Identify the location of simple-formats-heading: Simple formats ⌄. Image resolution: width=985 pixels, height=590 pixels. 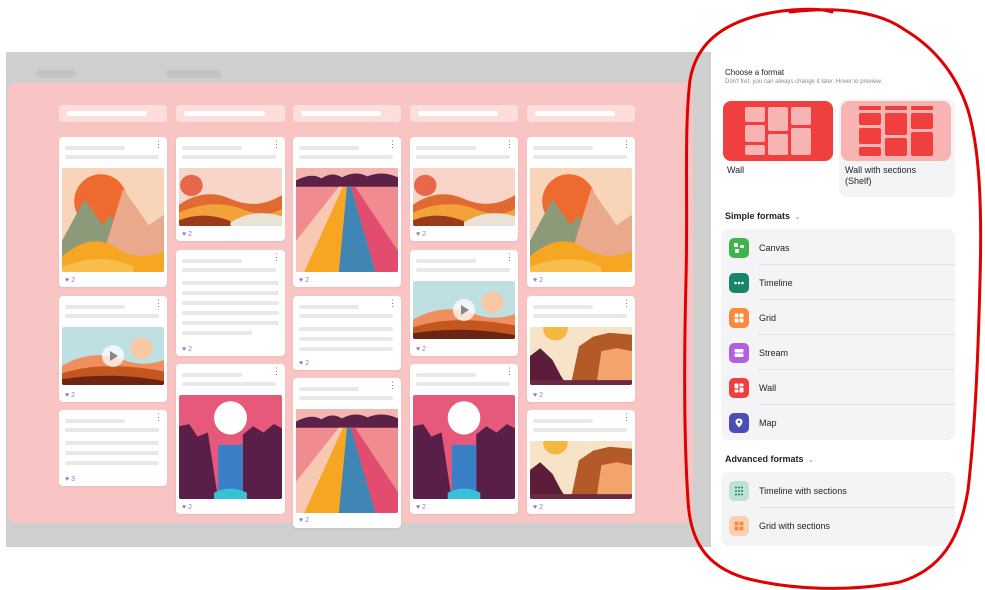
(763, 216).